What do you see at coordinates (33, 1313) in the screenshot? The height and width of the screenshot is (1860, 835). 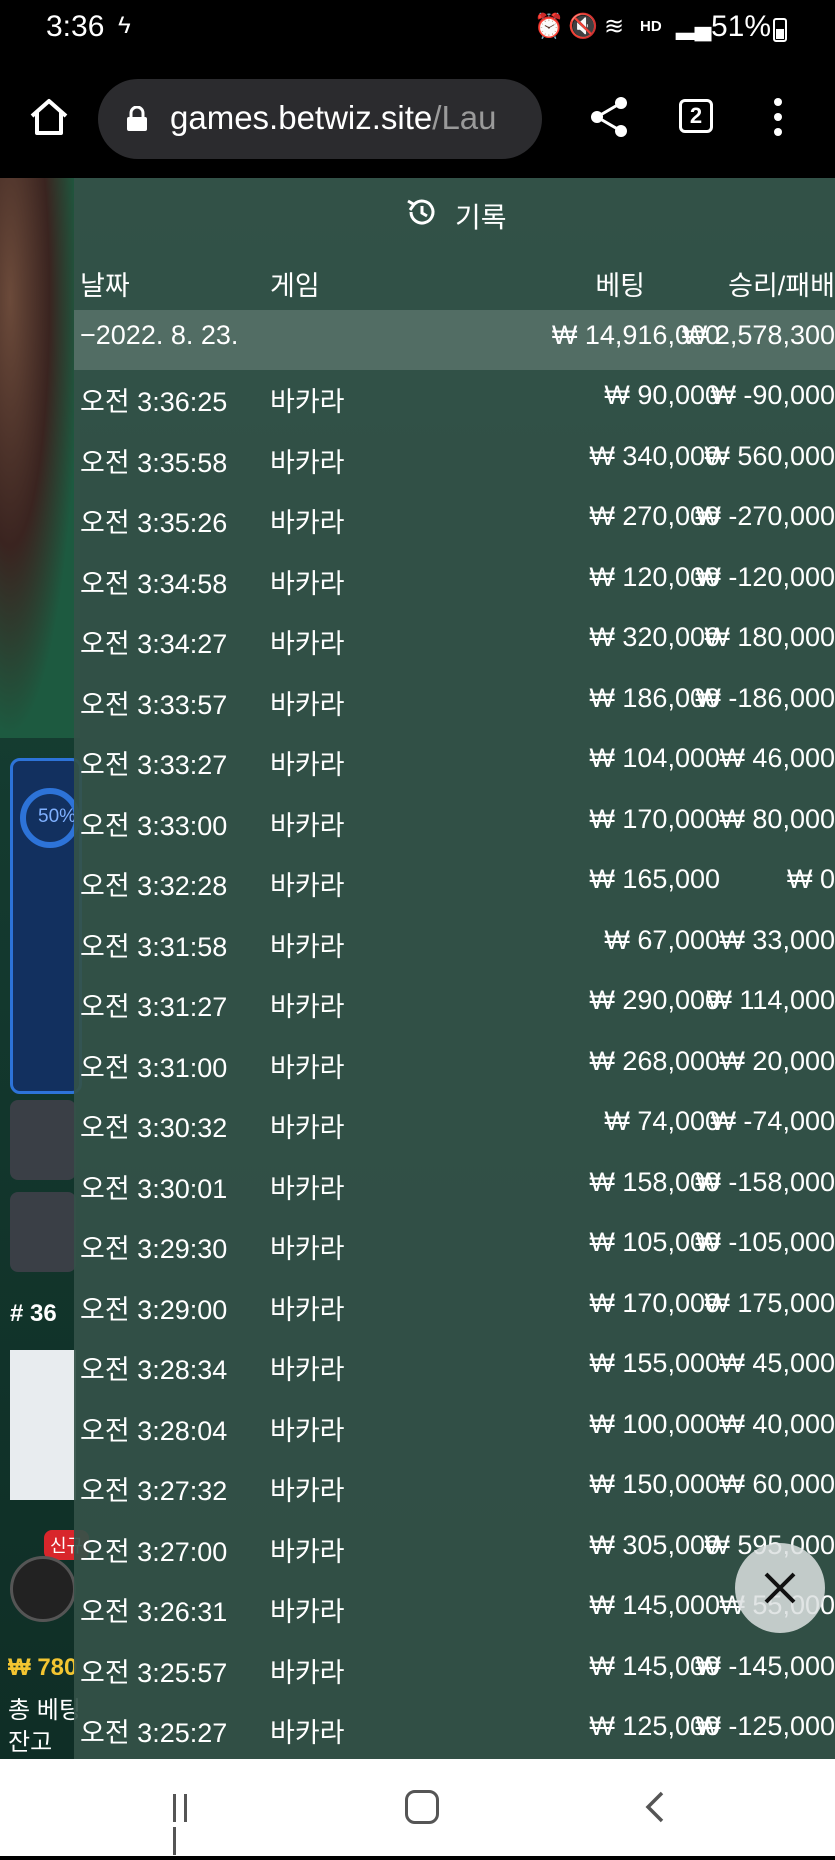 I see `round-number: # 36` at bounding box center [33, 1313].